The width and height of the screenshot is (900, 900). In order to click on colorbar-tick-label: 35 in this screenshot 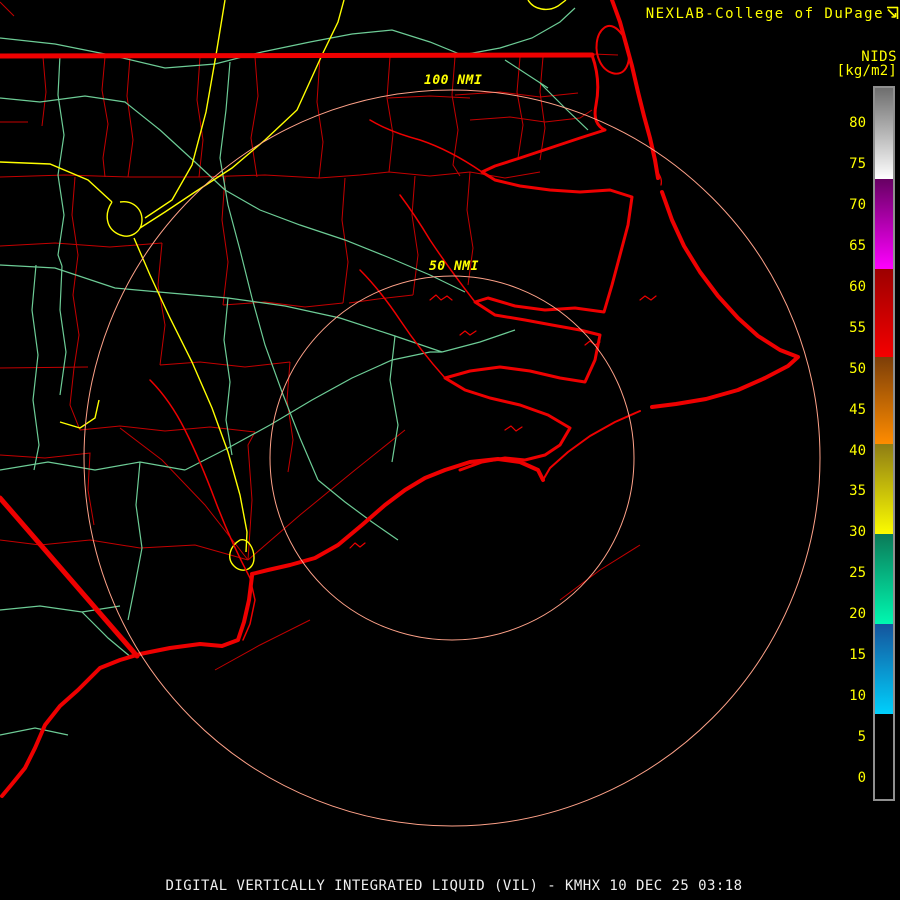, I will do `click(857, 491)`.